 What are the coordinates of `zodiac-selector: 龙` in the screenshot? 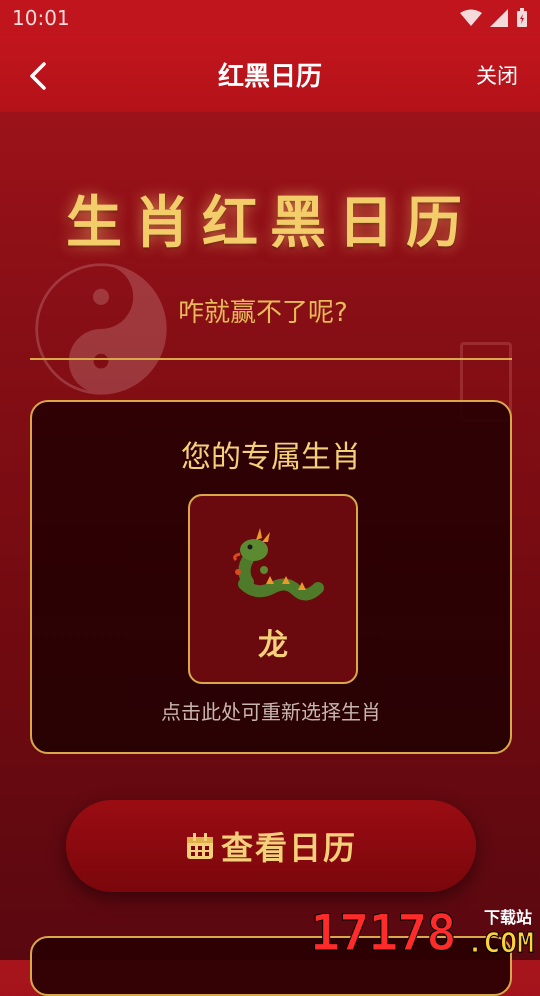 It's located at (273, 589).